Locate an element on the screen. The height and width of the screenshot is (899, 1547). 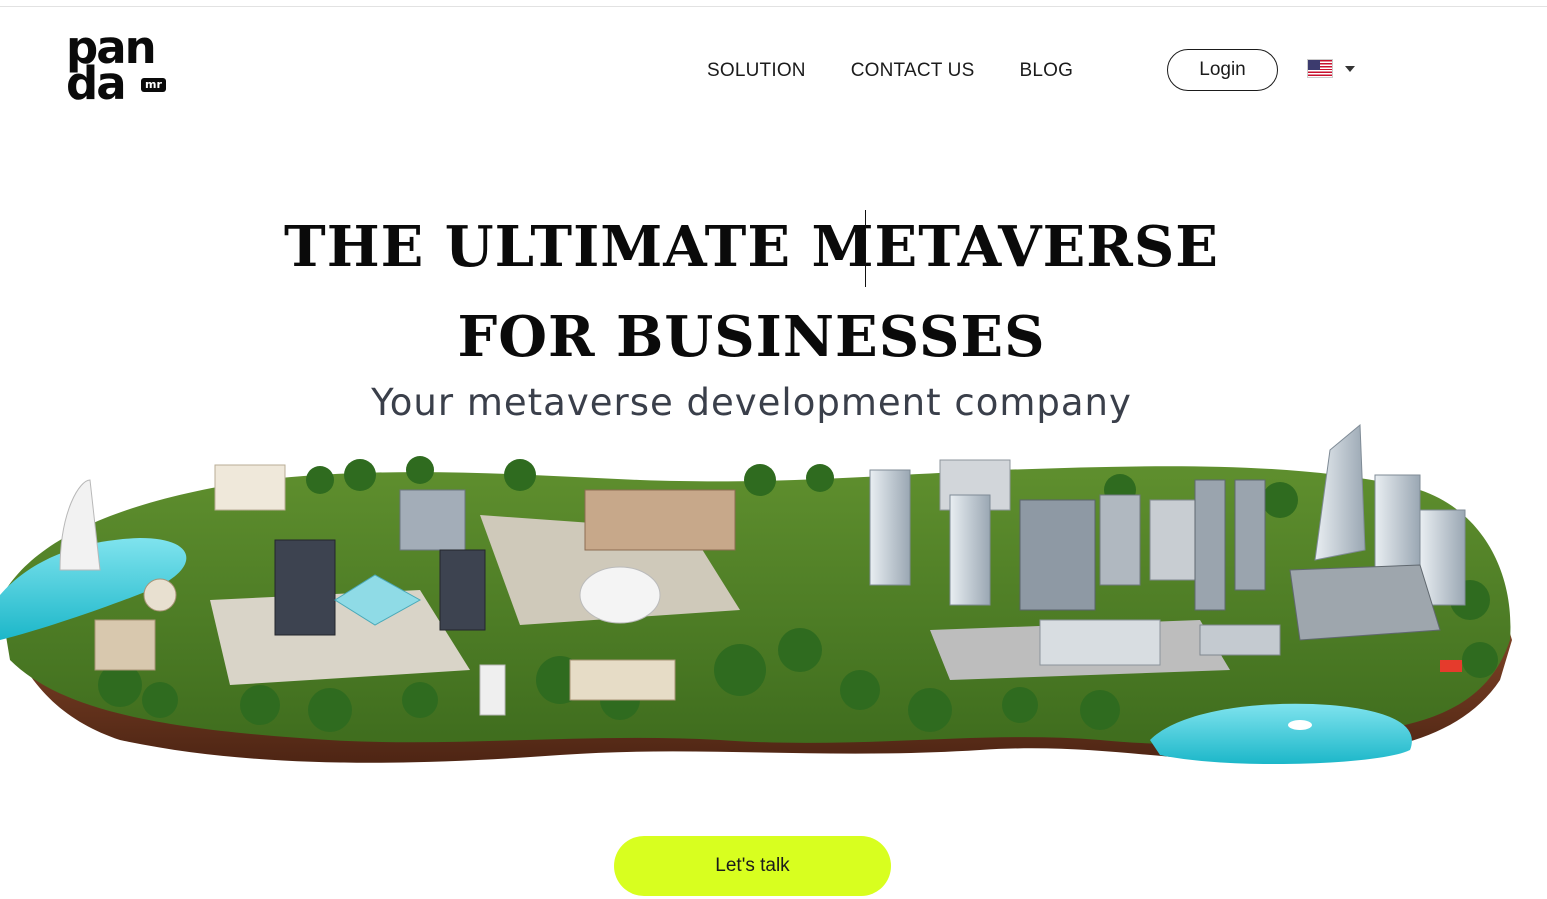
panda-mr-logo: pan da mr is located at coordinates (121, 68).